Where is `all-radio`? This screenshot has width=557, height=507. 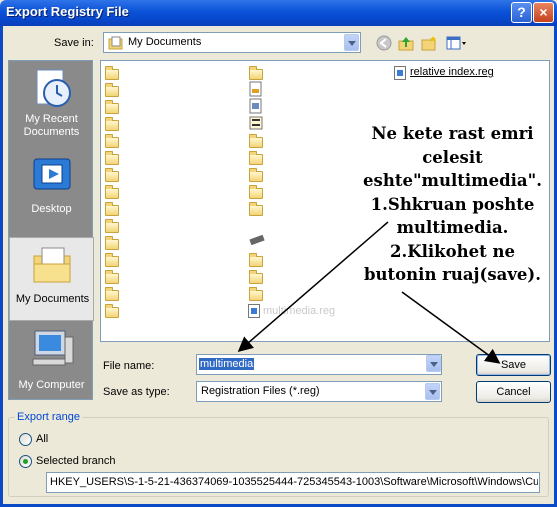
all-radio is located at coordinates (25, 439).